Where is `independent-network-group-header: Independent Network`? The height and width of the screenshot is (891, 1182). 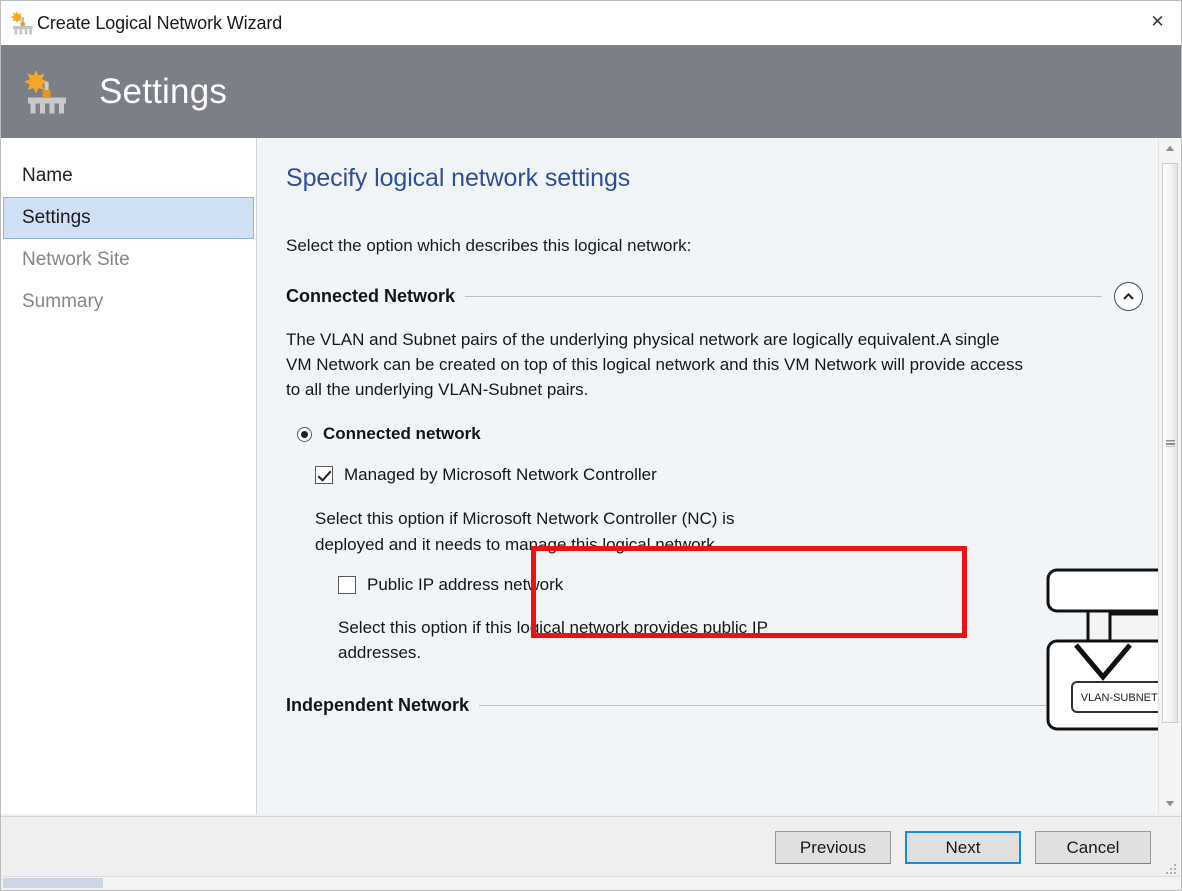 independent-network-group-header: Independent Network is located at coordinates (715, 706).